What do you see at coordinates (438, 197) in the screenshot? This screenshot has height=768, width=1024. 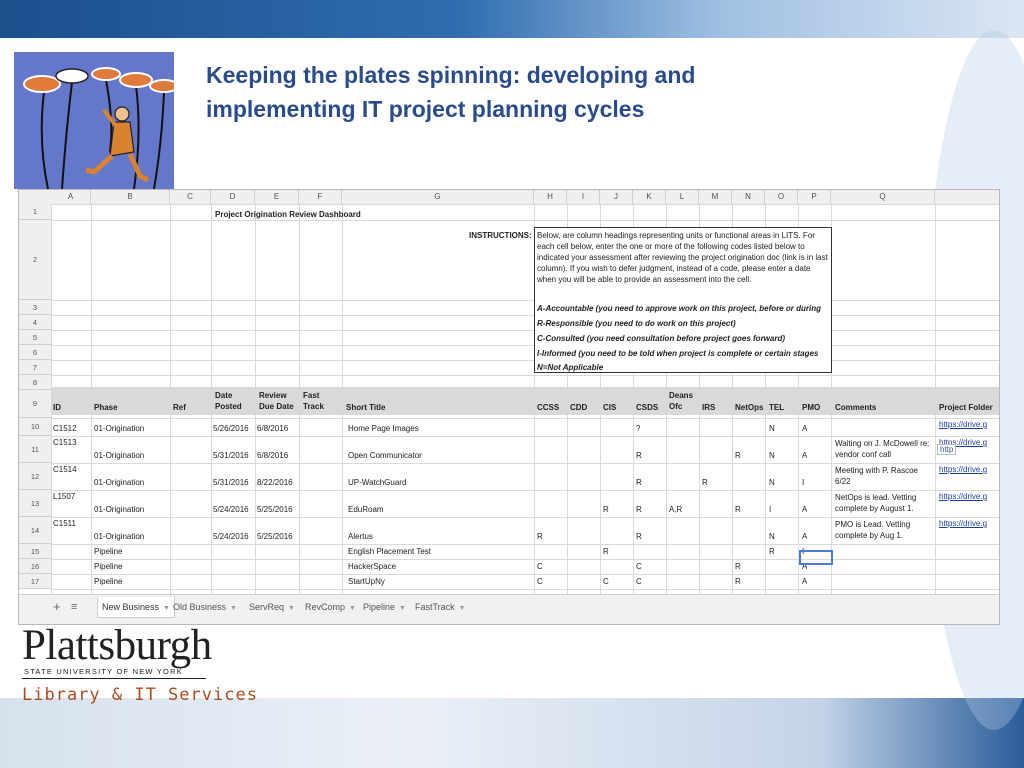 I see `column-header-g: G` at bounding box center [438, 197].